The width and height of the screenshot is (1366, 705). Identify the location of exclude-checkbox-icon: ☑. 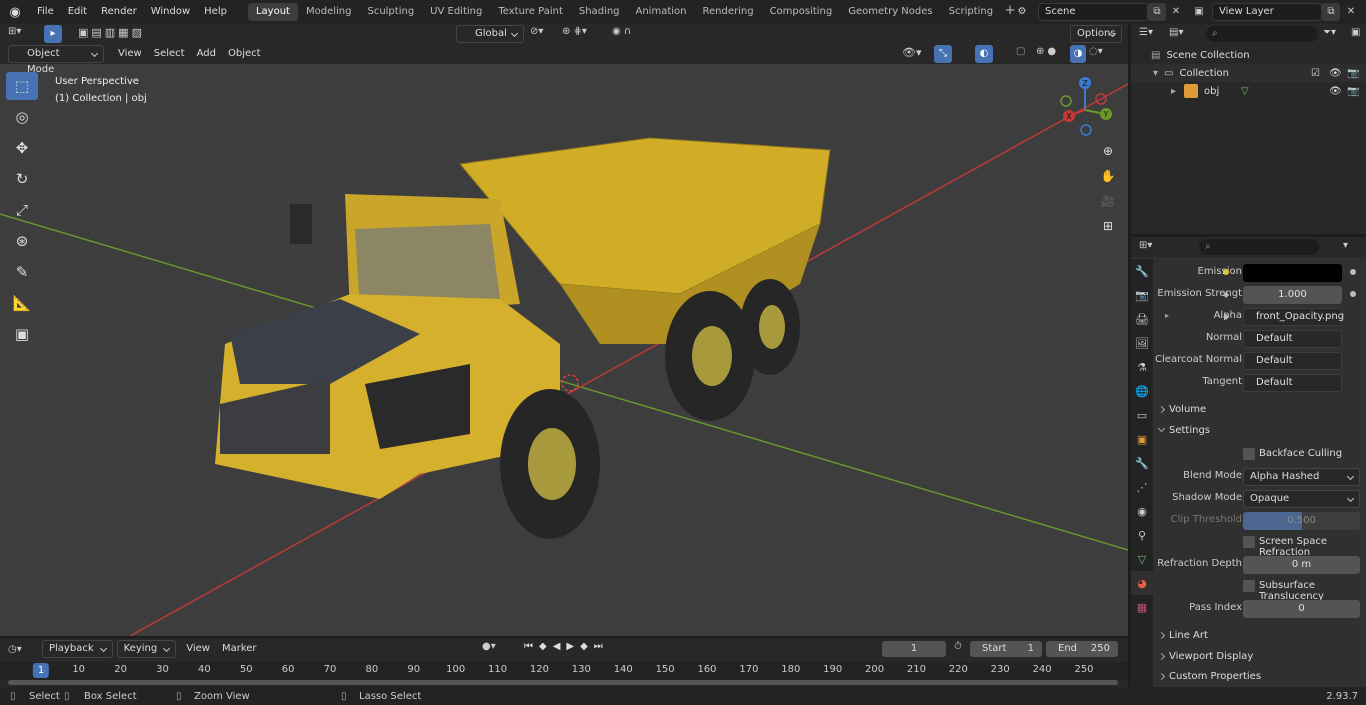
(1315, 73).